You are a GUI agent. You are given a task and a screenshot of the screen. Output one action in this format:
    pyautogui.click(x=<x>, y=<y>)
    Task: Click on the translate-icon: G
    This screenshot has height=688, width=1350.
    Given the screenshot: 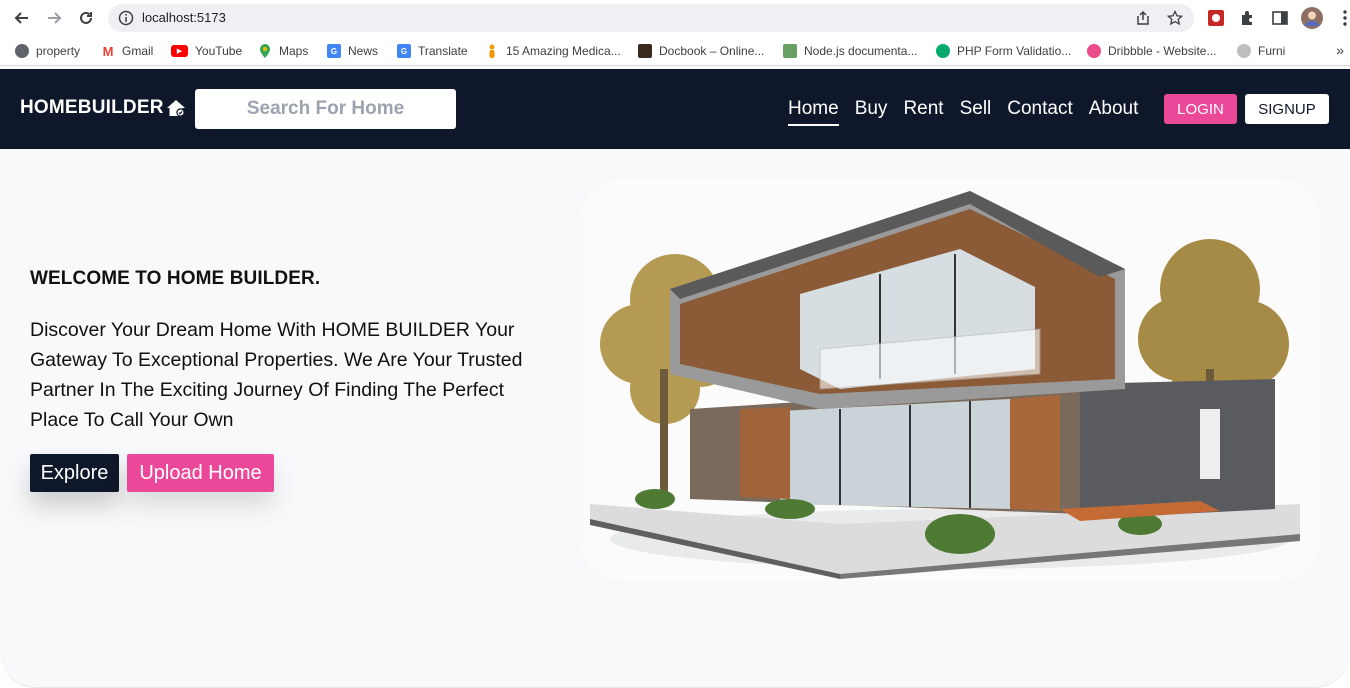 What is the action you would take?
    pyautogui.click(x=404, y=51)
    